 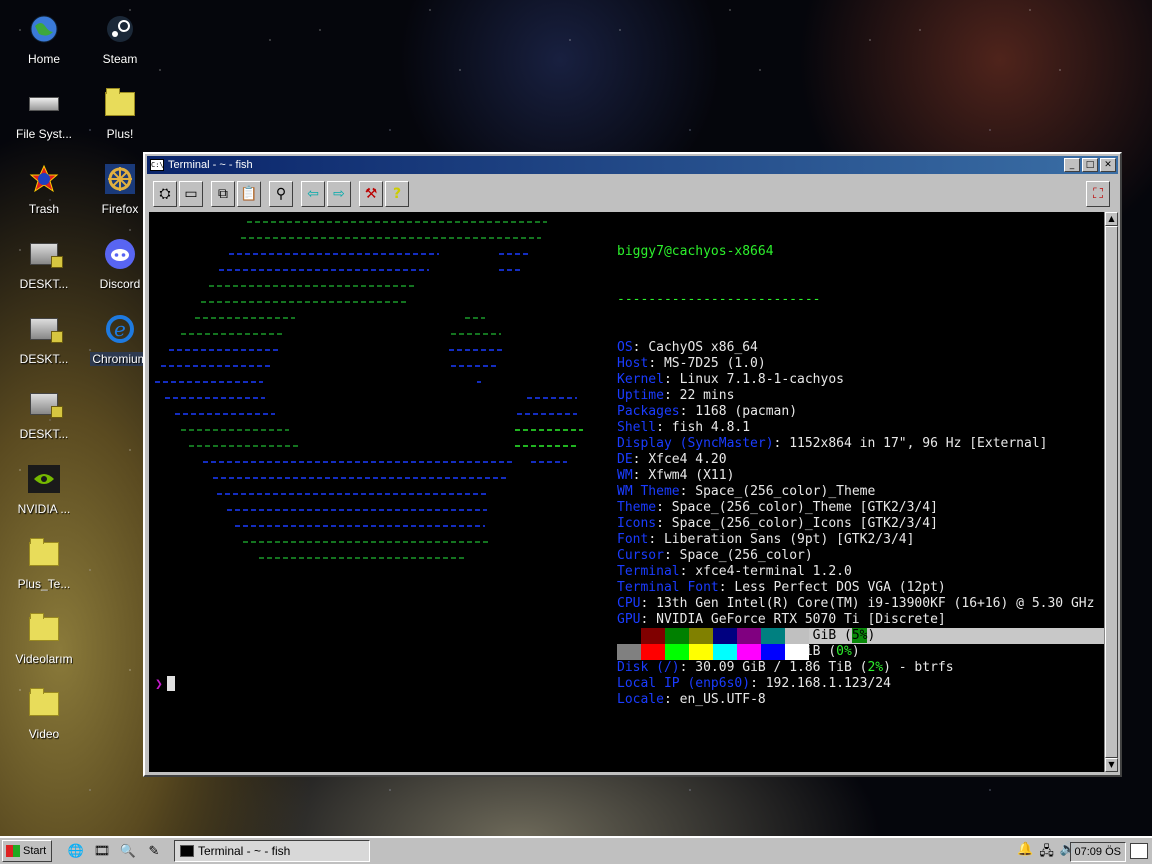 What do you see at coordinates (860, 364) in the screenshot?
I see `info-row: Host: MS-7D25 (1.0)` at bounding box center [860, 364].